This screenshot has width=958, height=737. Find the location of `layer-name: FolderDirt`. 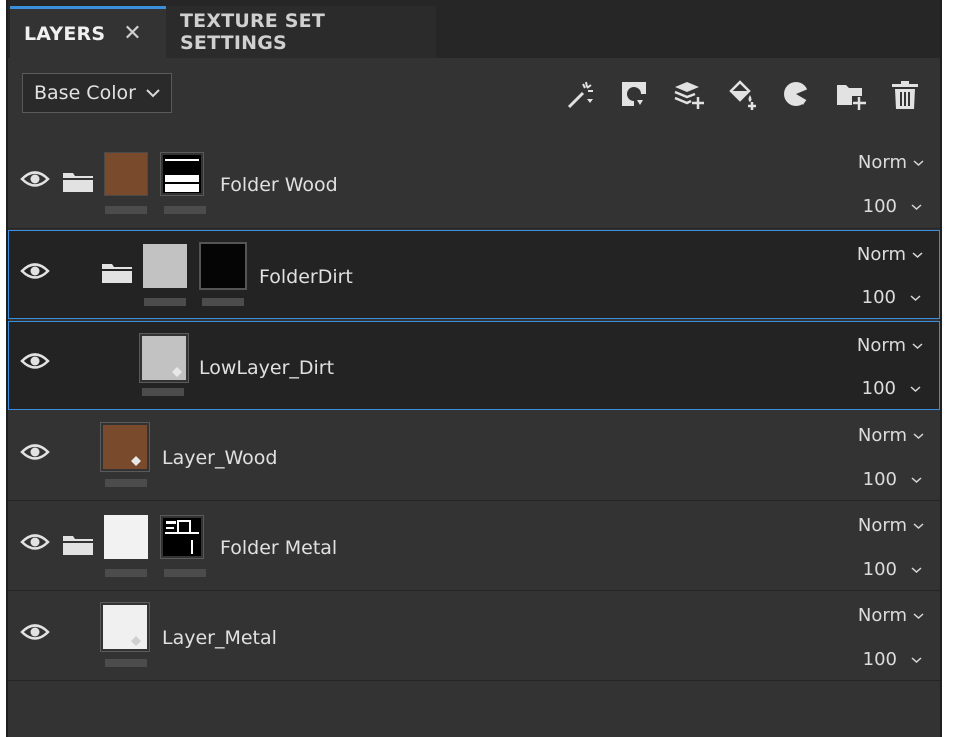

layer-name: FolderDirt is located at coordinates (306, 277).